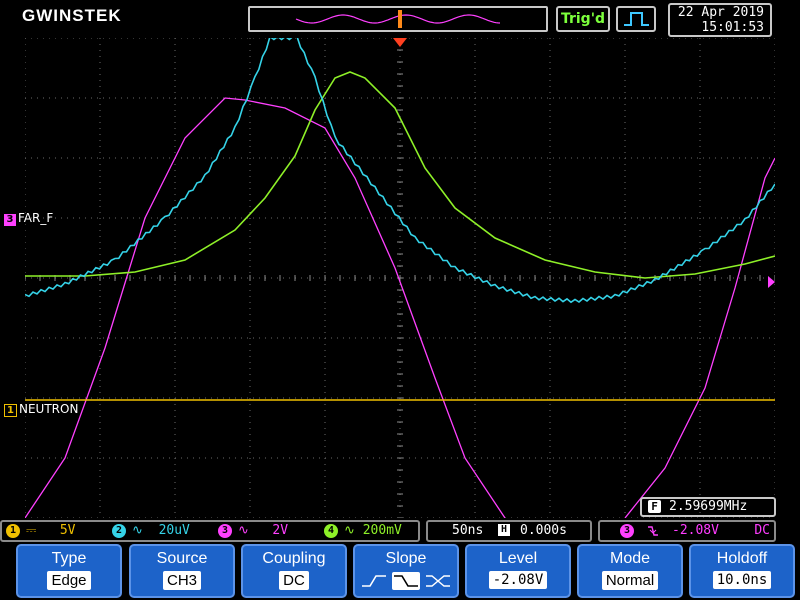 The height and width of the screenshot is (600, 800). I want to click on type-value: Edge, so click(69, 580).